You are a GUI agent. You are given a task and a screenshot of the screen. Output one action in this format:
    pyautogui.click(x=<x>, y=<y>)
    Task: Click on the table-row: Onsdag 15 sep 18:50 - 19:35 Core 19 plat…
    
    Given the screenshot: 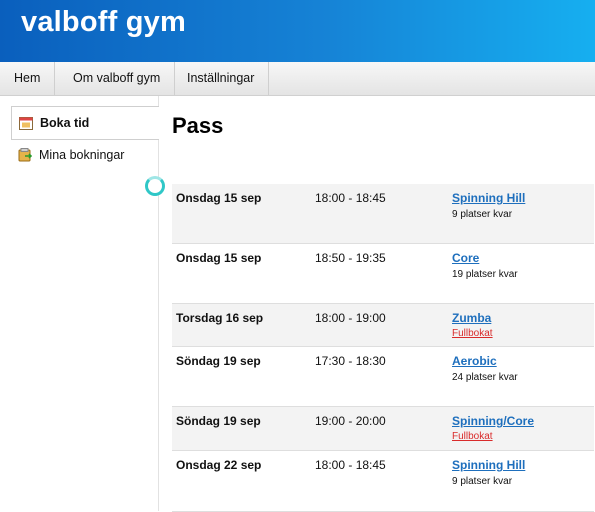 What is the action you would take?
    pyautogui.click(x=383, y=274)
    